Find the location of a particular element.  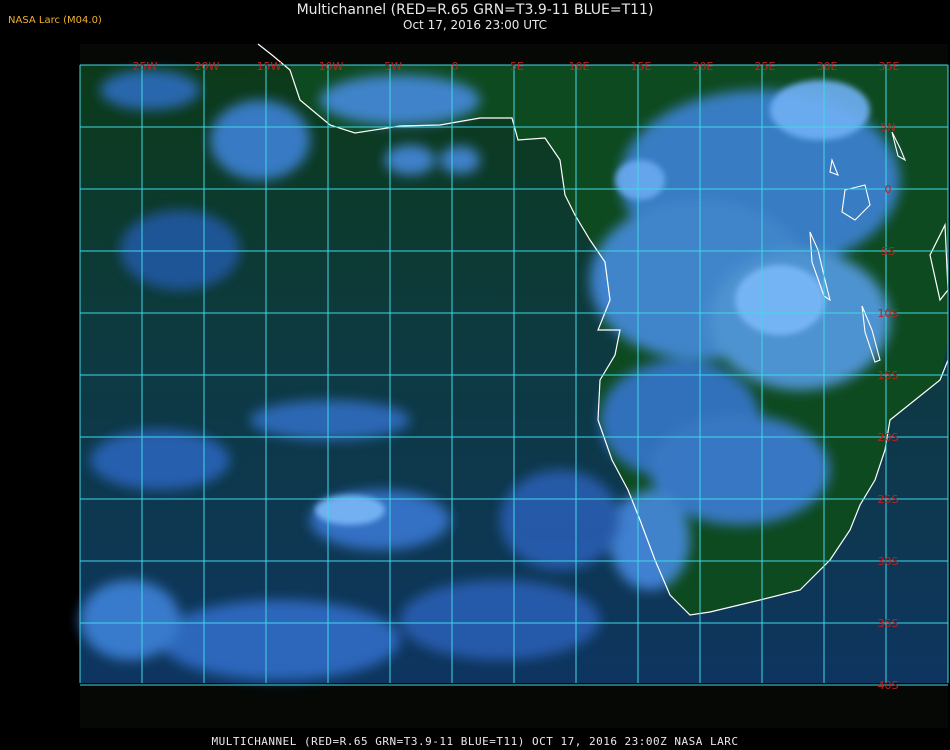

lat-label: 25S is located at coordinates (888, 499).